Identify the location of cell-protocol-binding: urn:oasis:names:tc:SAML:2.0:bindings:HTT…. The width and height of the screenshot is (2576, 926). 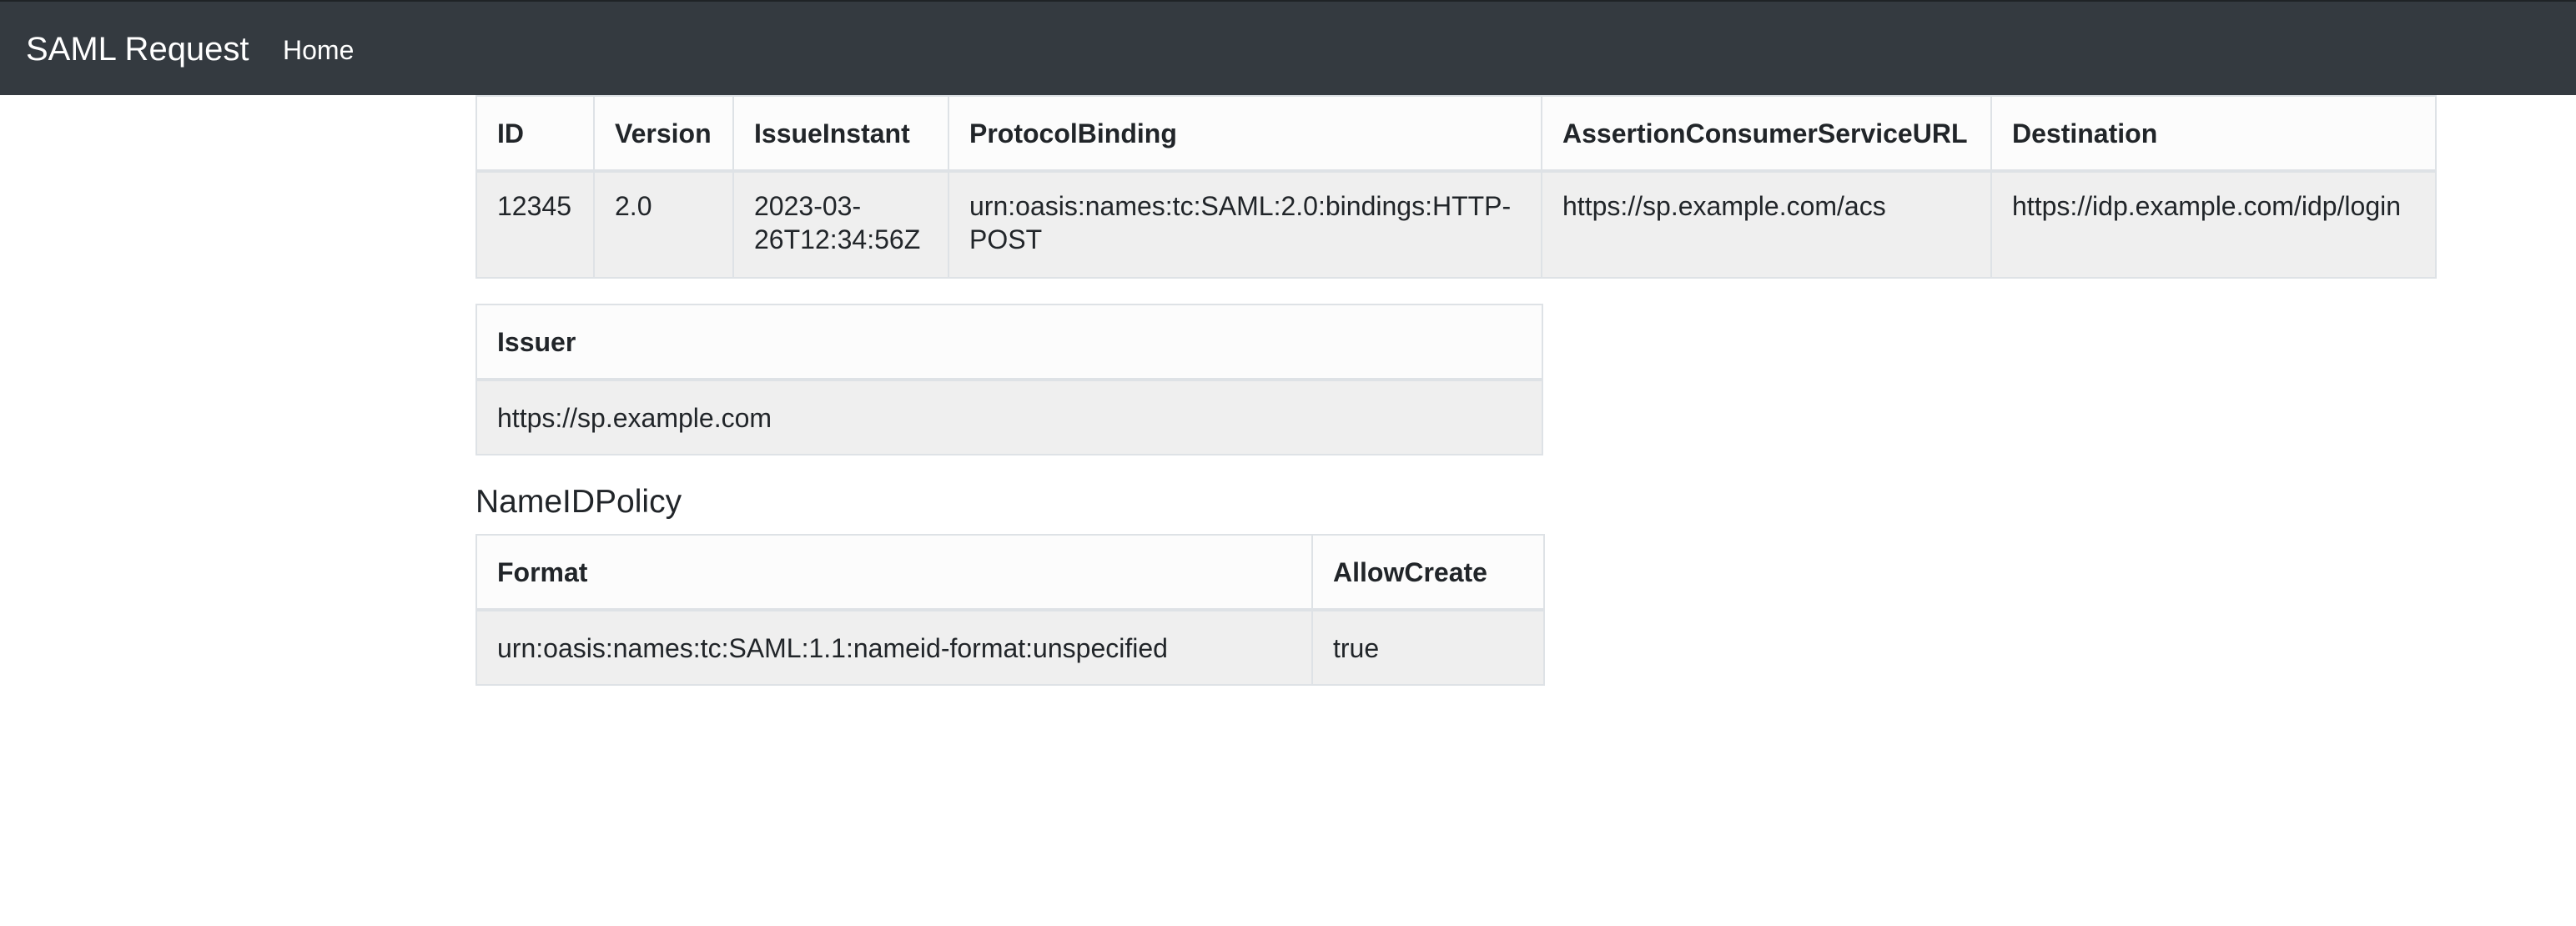
(1245, 224).